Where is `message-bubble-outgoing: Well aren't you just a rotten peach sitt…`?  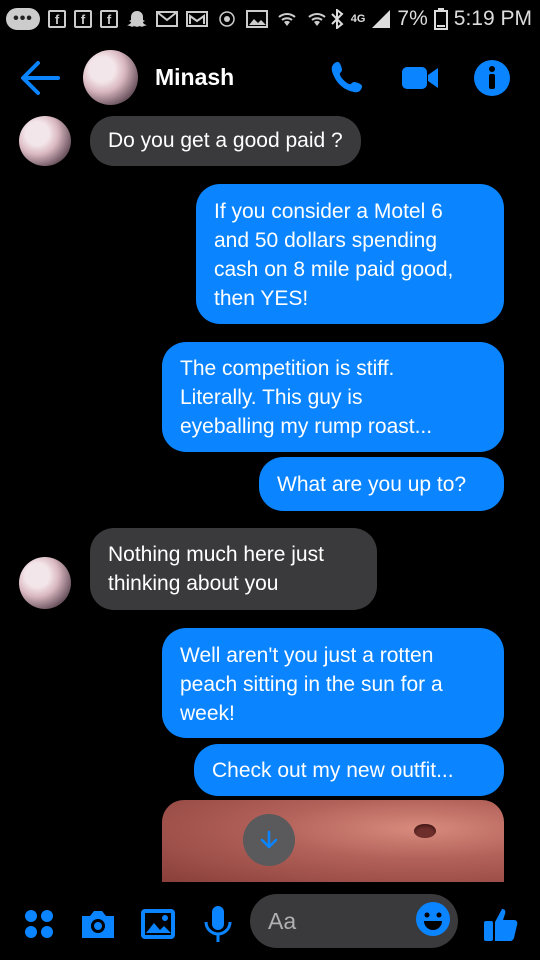
message-bubble-outgoing: Well aren't you just a rotten peach sitt… is located at coordinates (333, 683).